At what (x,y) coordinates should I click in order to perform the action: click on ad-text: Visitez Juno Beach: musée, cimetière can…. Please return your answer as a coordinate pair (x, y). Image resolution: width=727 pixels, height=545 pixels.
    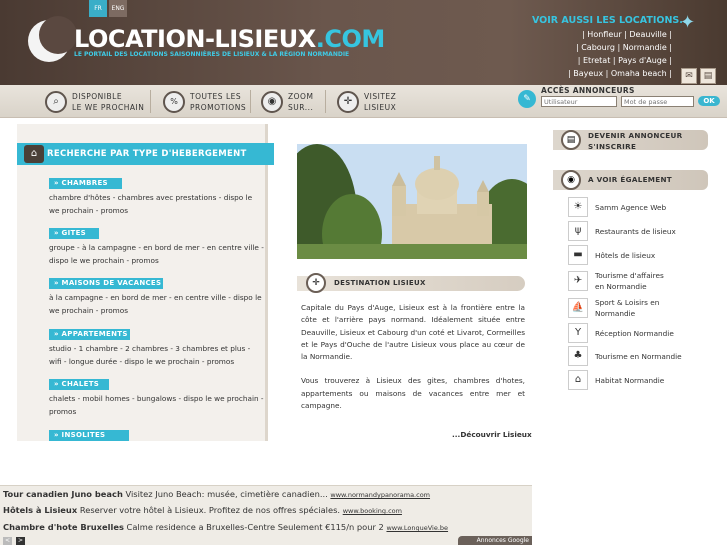
    Looking at the image, I should click on (226, 494).